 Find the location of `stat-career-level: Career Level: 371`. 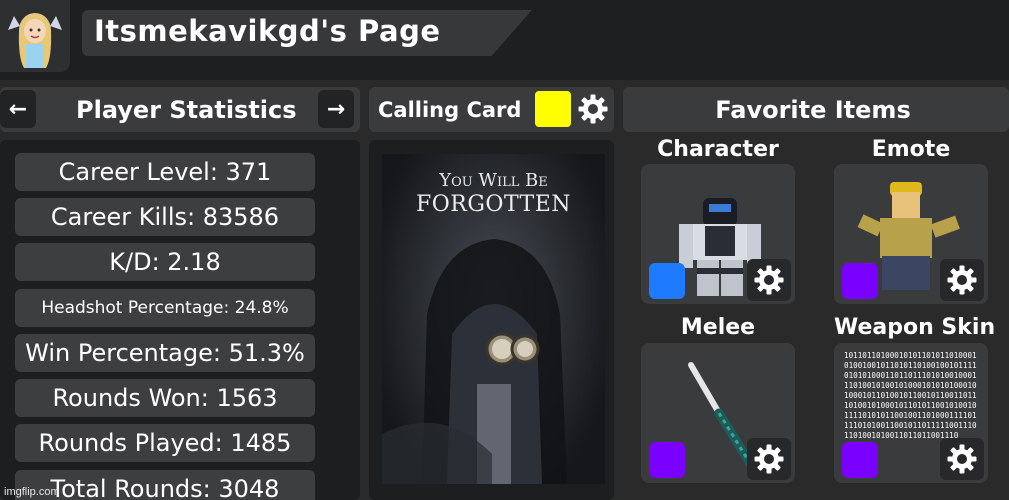

stat-career-level: Career Level: 371 is located at coordinates (165, 172).